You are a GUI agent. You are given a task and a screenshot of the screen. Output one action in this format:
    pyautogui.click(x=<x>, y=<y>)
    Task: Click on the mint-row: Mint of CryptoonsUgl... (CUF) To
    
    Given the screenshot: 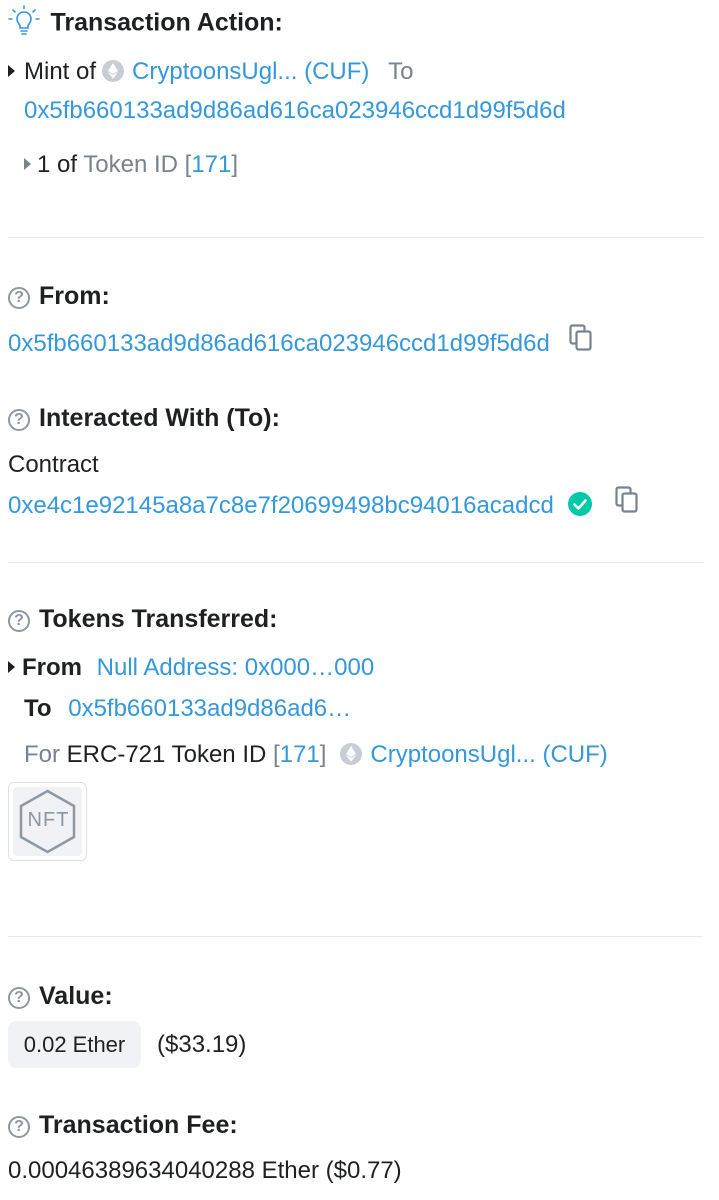 What is the action you would take?
    pyautogui.click(x=210, y=72)
    